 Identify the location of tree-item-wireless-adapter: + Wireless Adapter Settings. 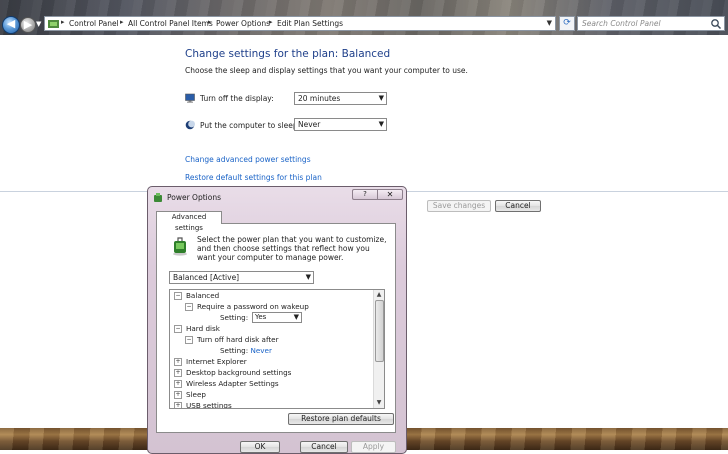
(226, 384).